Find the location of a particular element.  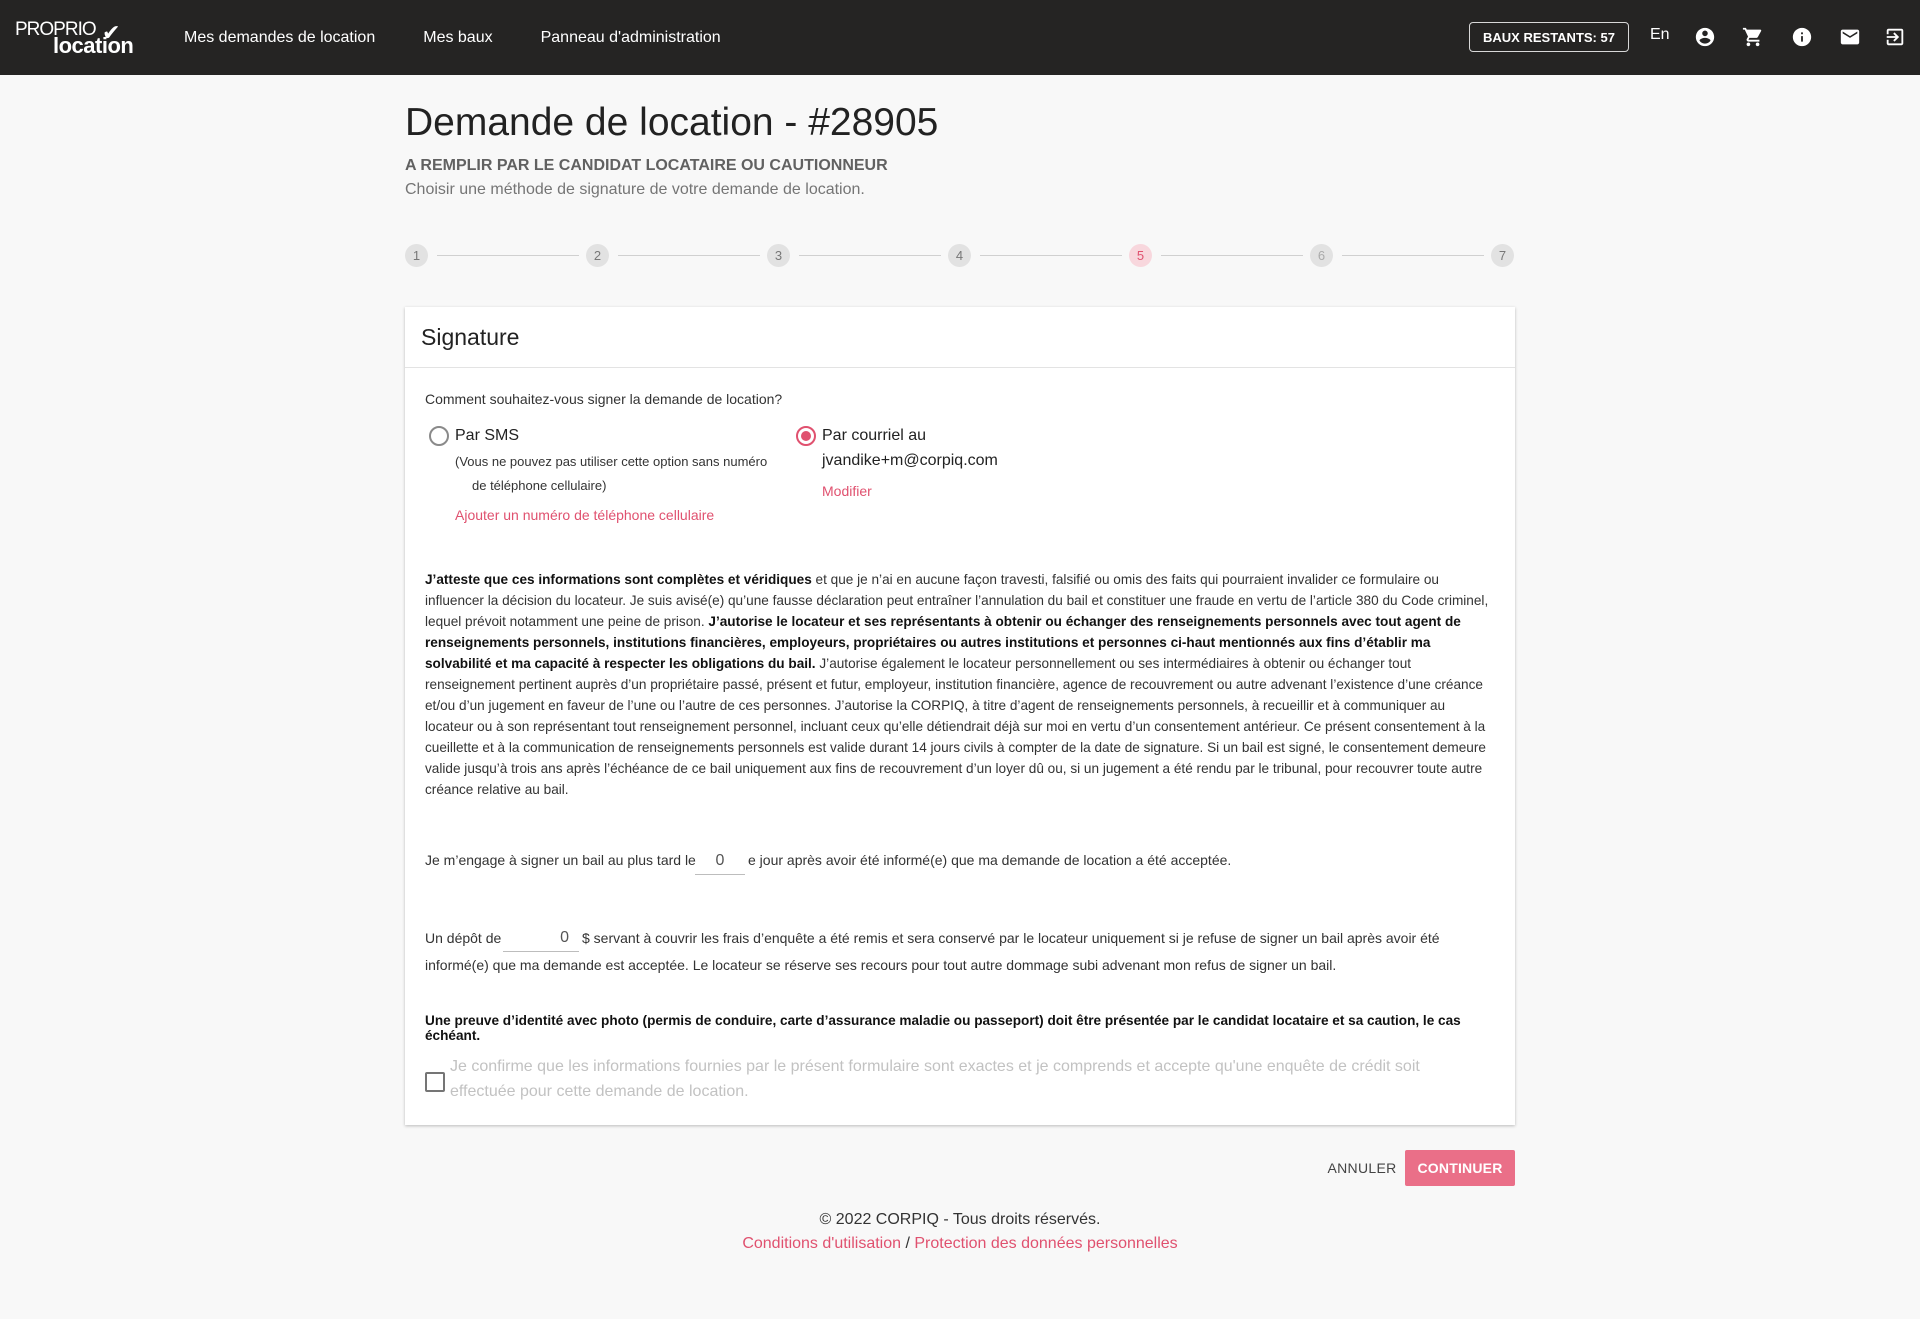

proprio-location-logo: PROPRIO ✔ location is located at coordinates (77, 38).